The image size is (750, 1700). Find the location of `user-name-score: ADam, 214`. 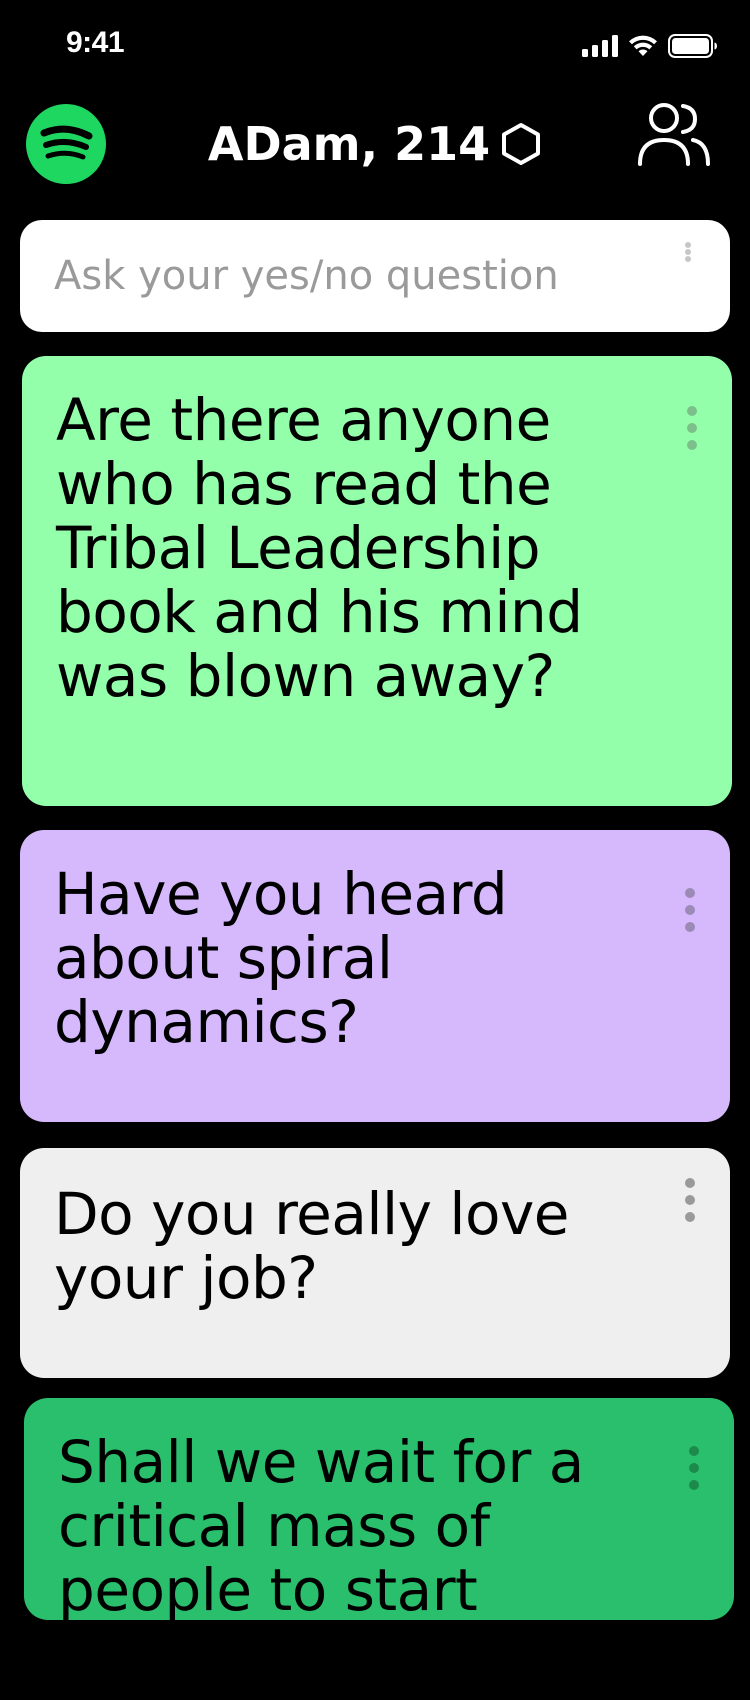

user-name-score: ADam, 214 is located at coordinates (349, 144).